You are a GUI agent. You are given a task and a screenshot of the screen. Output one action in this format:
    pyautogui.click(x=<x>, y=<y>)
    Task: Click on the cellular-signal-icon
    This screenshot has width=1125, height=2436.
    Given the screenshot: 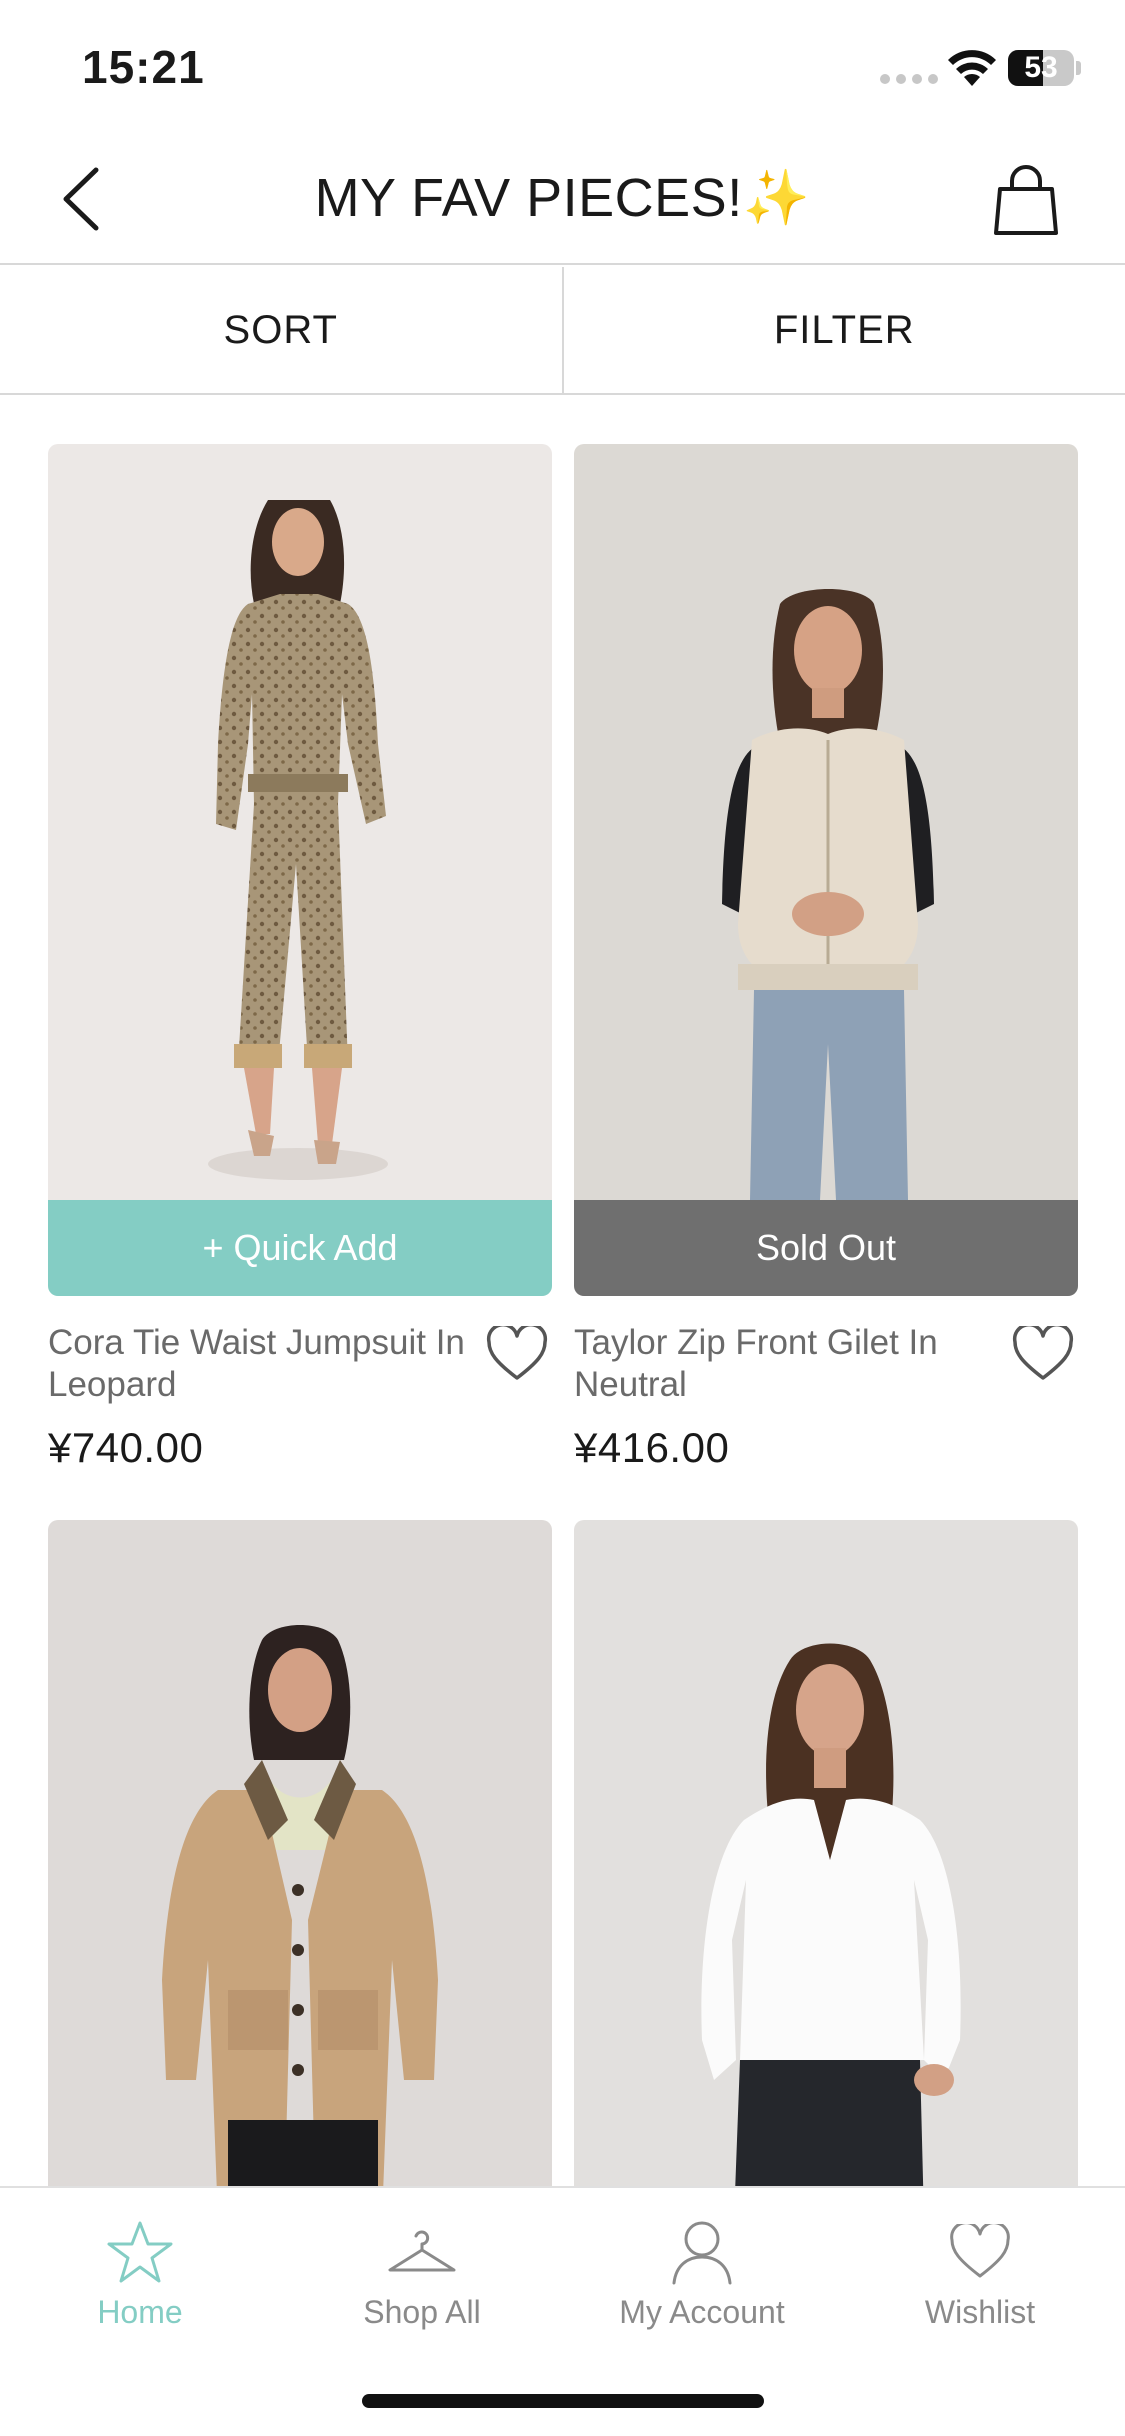 What is the action you would take?
    pyautogui.click(x=909, y=79)
    